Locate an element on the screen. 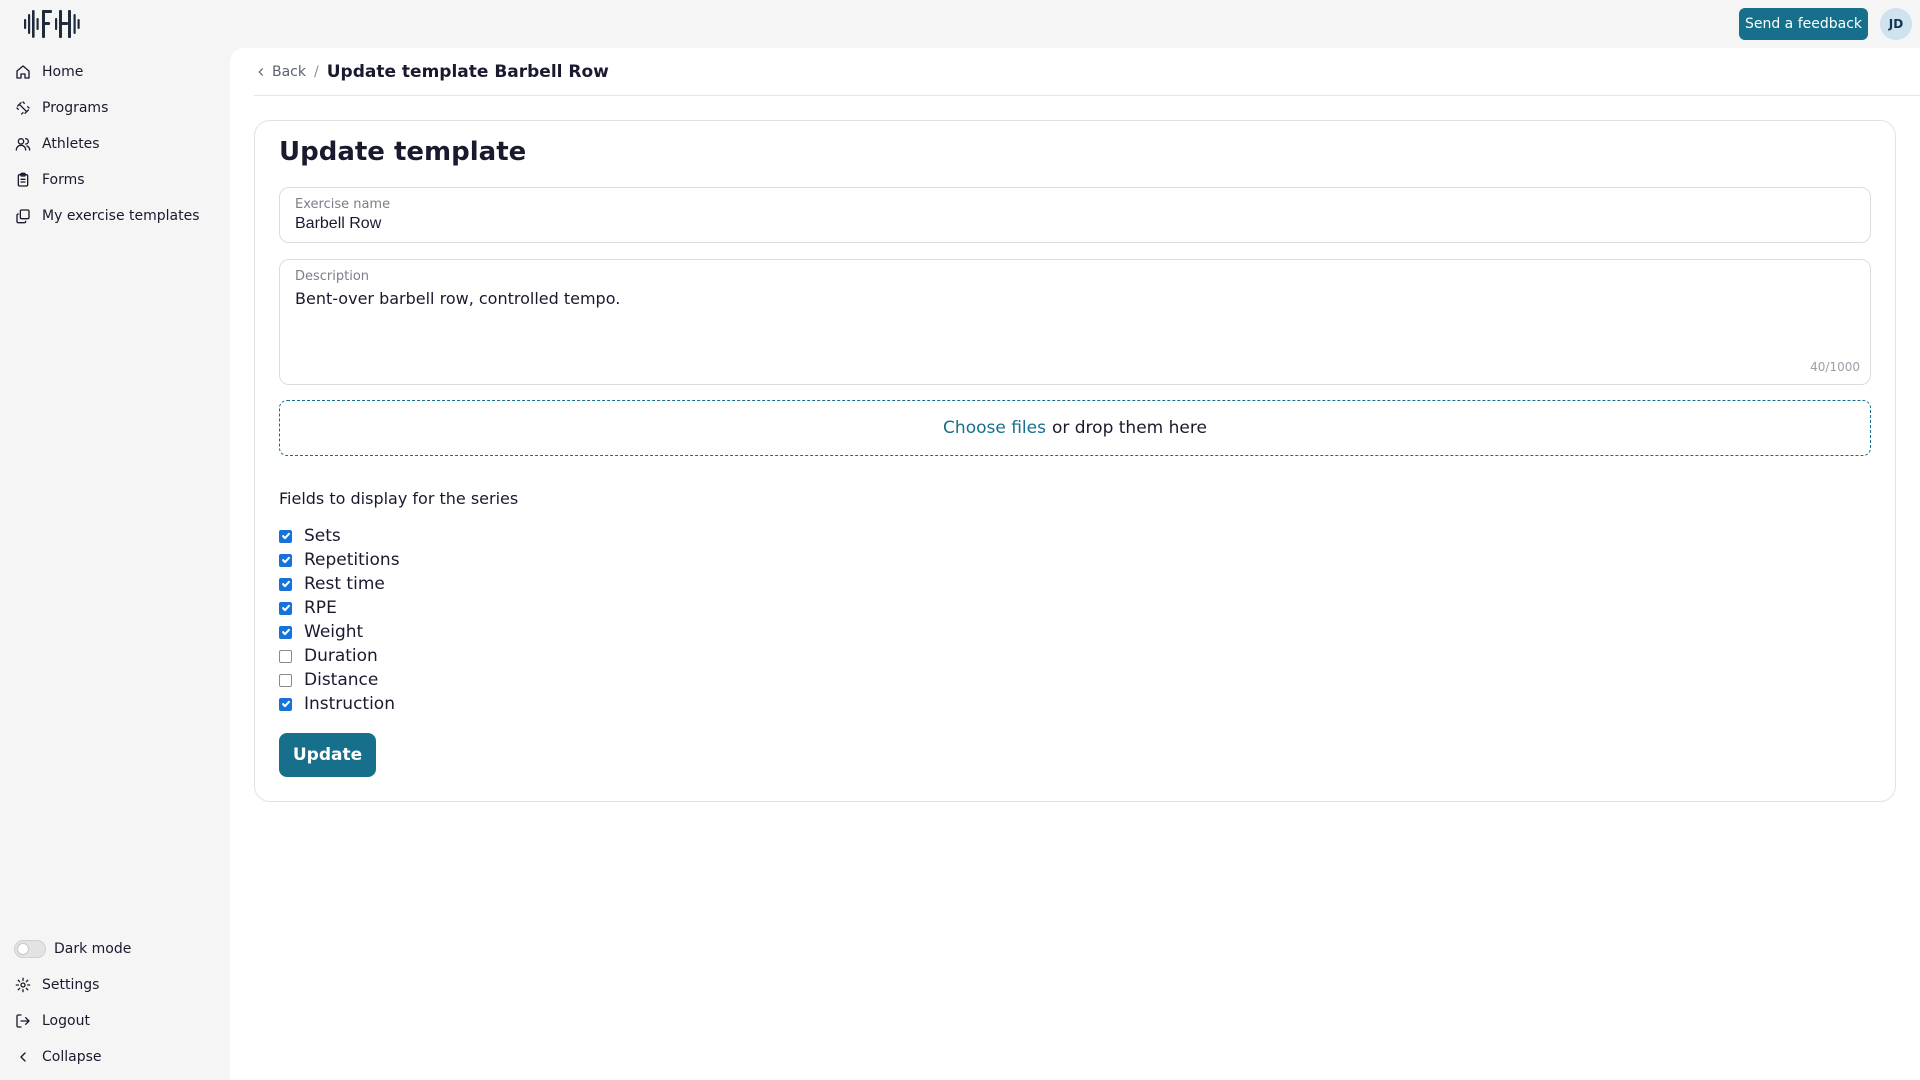  users-icon is located at coordinates (23, 144).